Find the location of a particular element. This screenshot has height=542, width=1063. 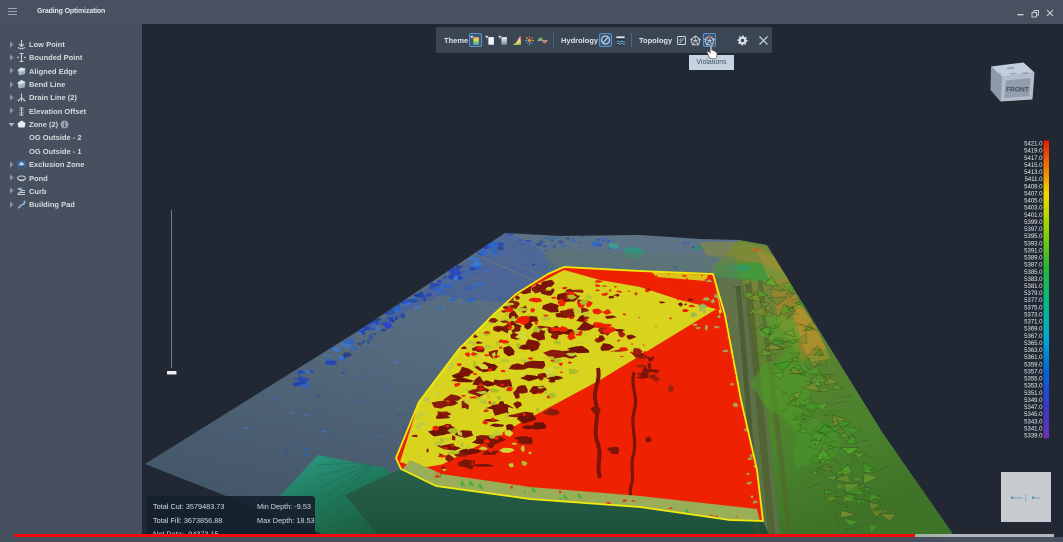

svg-text: Total Cut: 3579483.73 is located at coordinates (188, 506).